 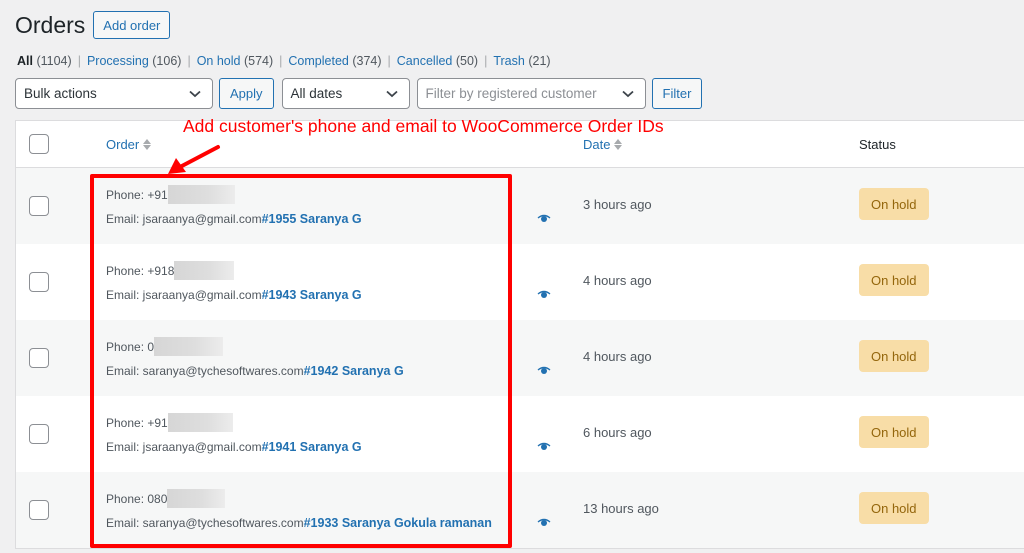 I want to click on column-order: Order, so click(x=129, y=144).